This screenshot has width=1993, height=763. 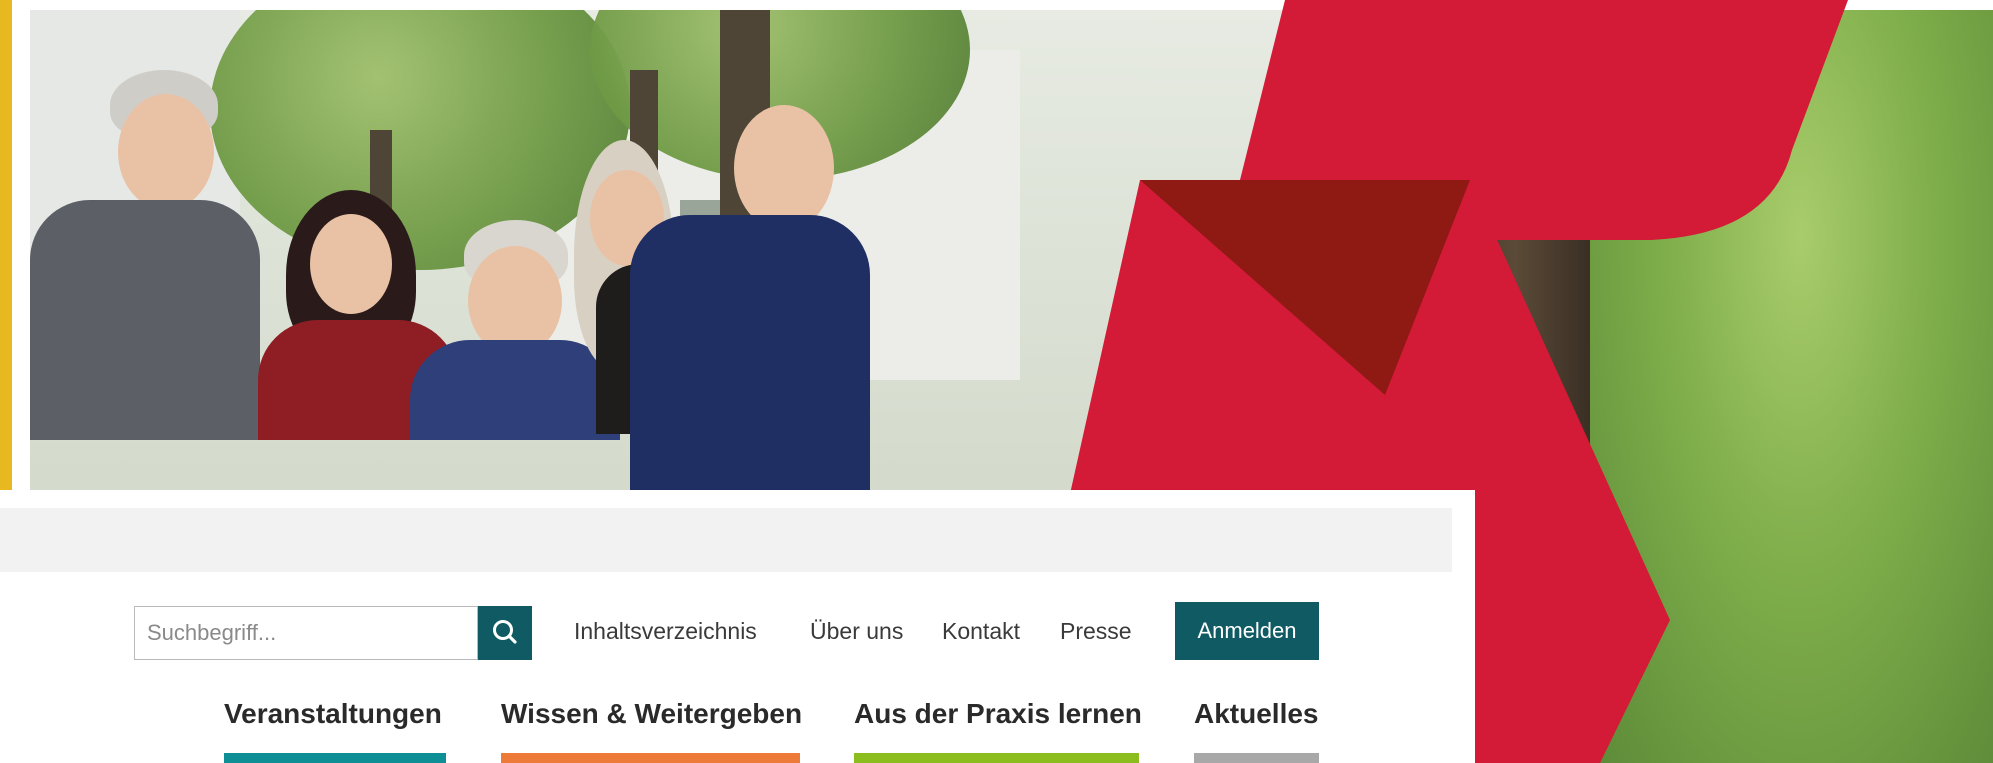 What do you see at coordinates (306, 633) in the screenshot?
I see `search-input` at bounding box center [306, 633].